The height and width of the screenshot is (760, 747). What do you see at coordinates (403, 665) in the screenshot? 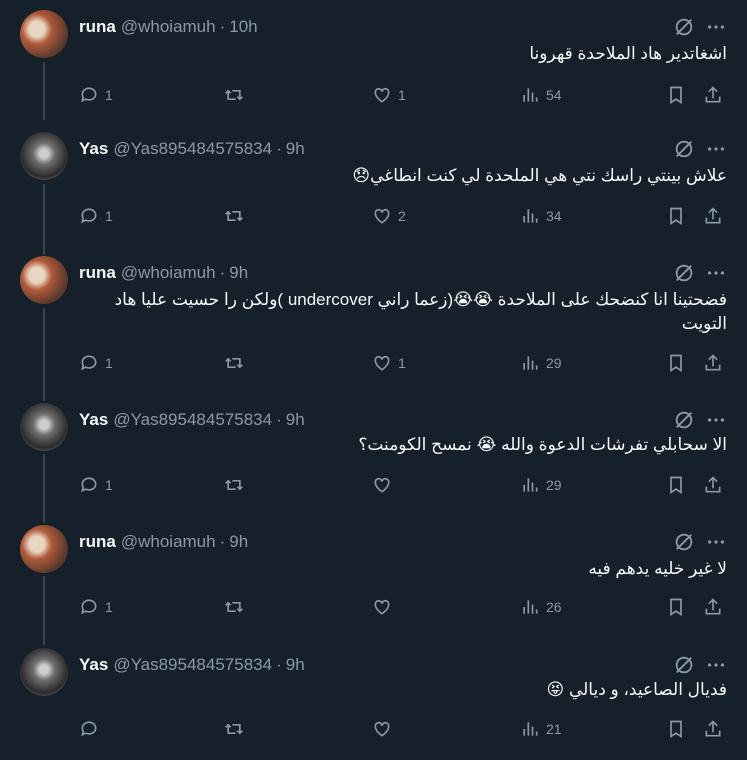
I see `tweet-header: Yas @Yas895484575834 · 9h` at bounding box center [403, 665].